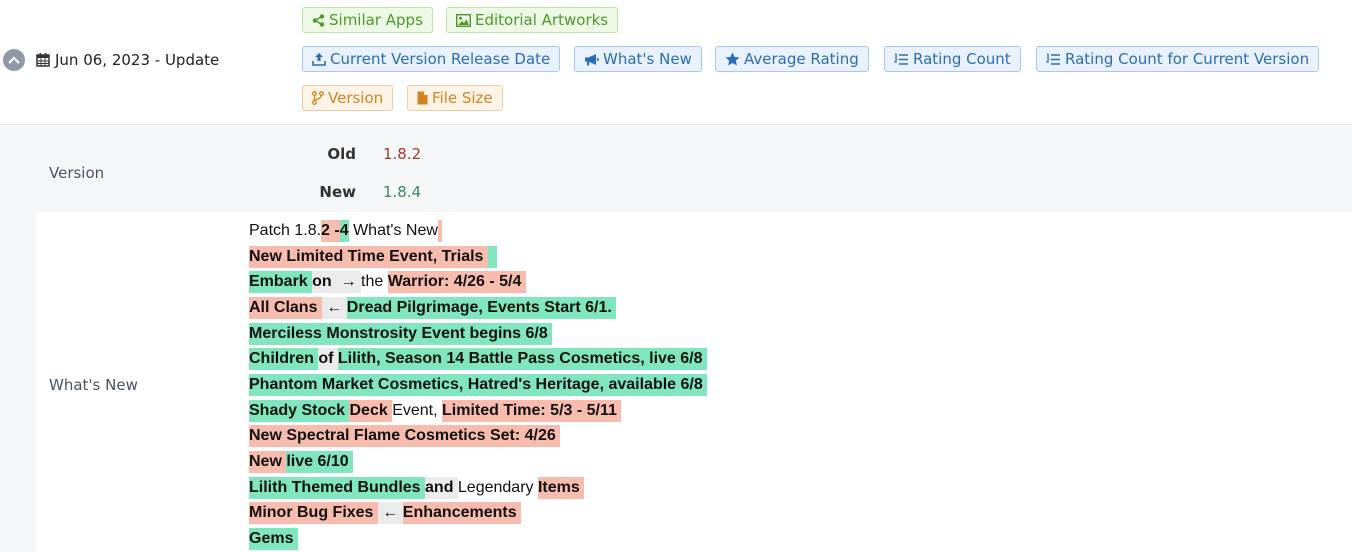 The height and width of the screenshot is (552, 1352). I want to click on whats-new-row-label: What's New, so click(93, 385).